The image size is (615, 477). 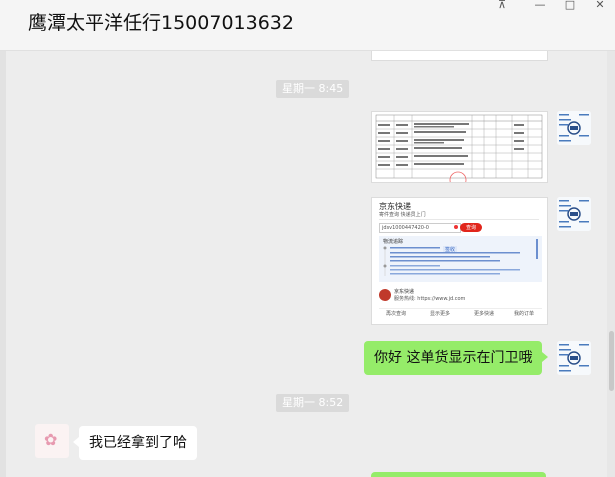 What do you see at coordinates (161, 23) in the screenshot?
I see `chat-title: 鹰潭太平洋任行15007013632` at bounding box center [161, 23].